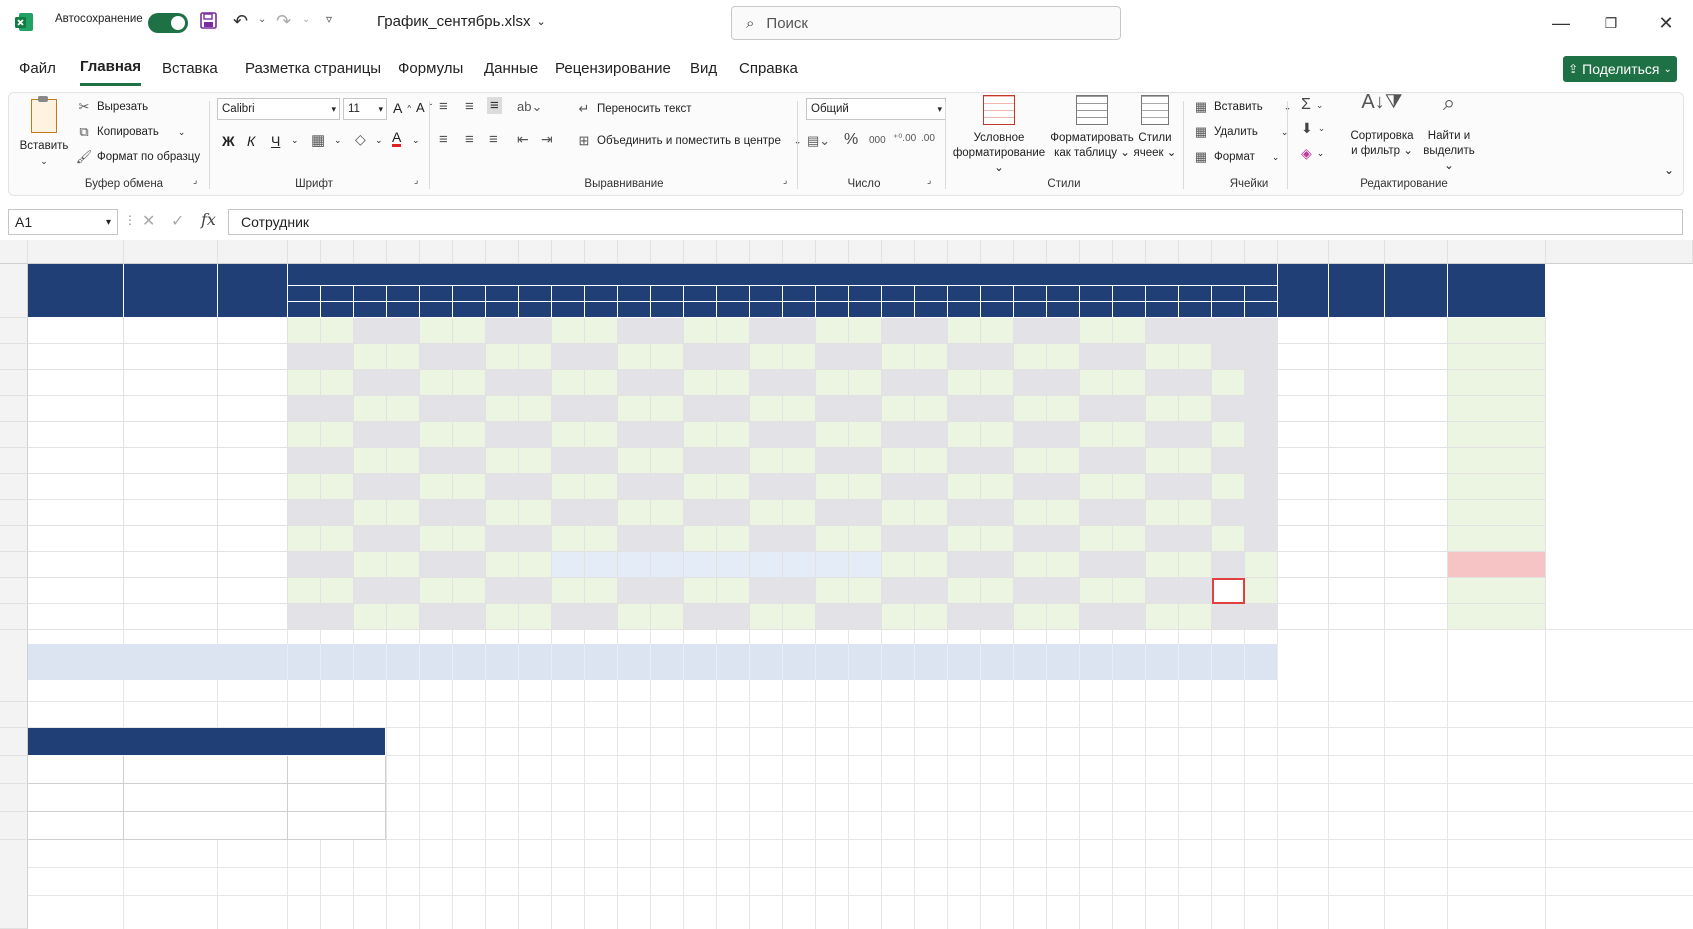  Describe the element at coordinates (329, 19) in the screenshot. I see `customize-toolbar-icon: ▿` at that location.